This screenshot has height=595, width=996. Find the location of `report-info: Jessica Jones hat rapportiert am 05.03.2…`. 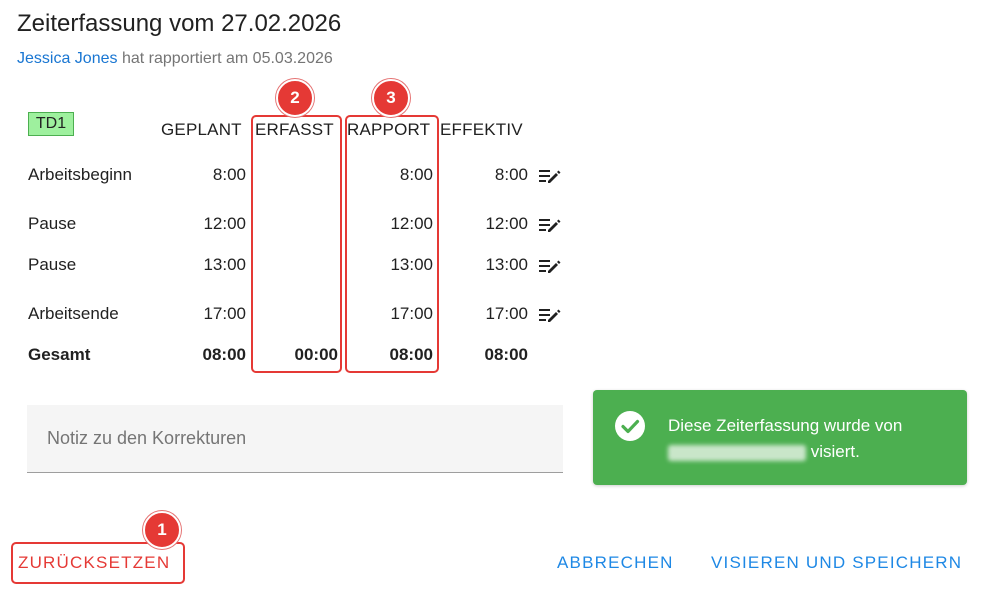

report-info: Jessica Jones hat rapportiert am 05.03.2… is located at coordinates (175, 59).